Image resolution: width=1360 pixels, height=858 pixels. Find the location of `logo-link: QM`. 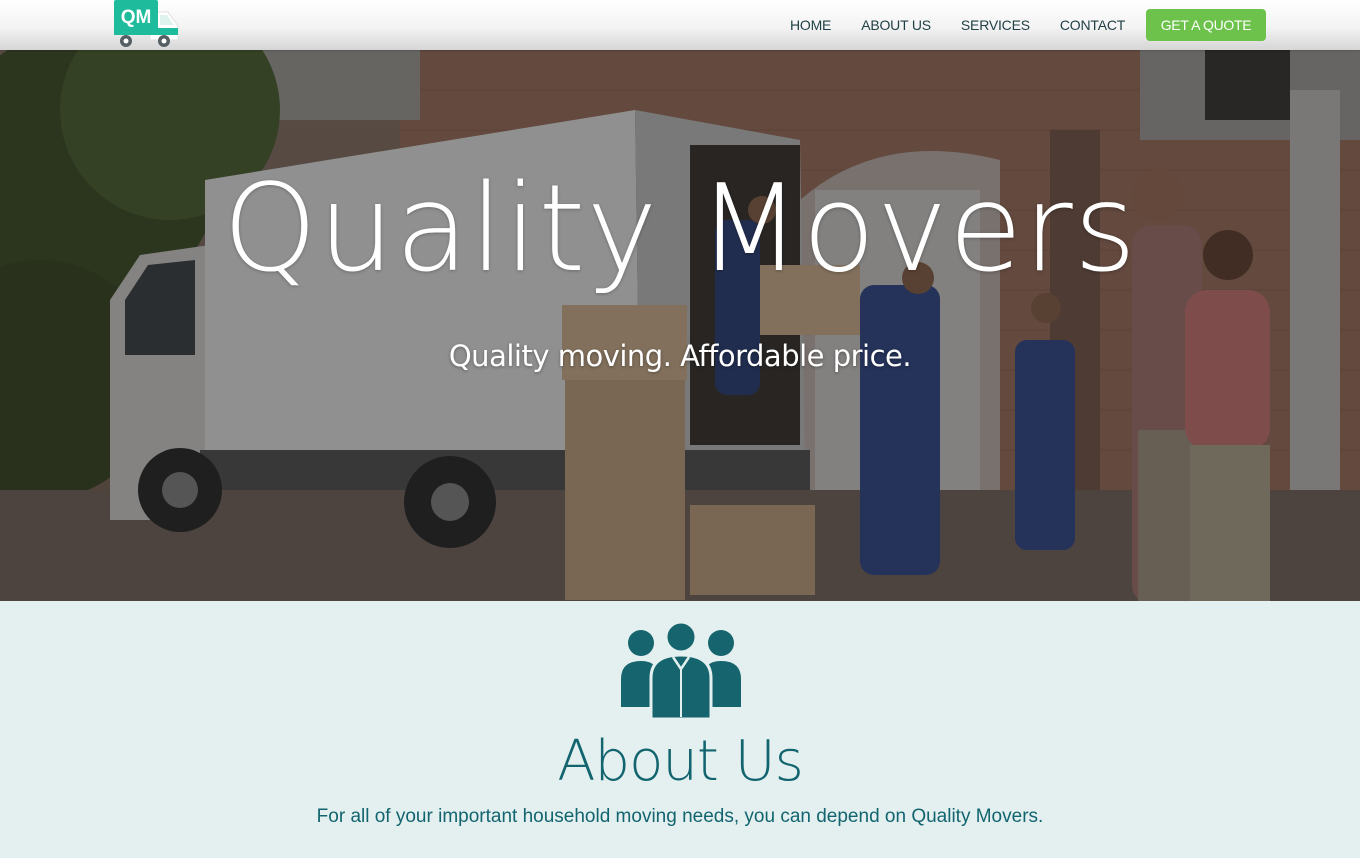

logo-link: QM is located at coordinates (146, 24).